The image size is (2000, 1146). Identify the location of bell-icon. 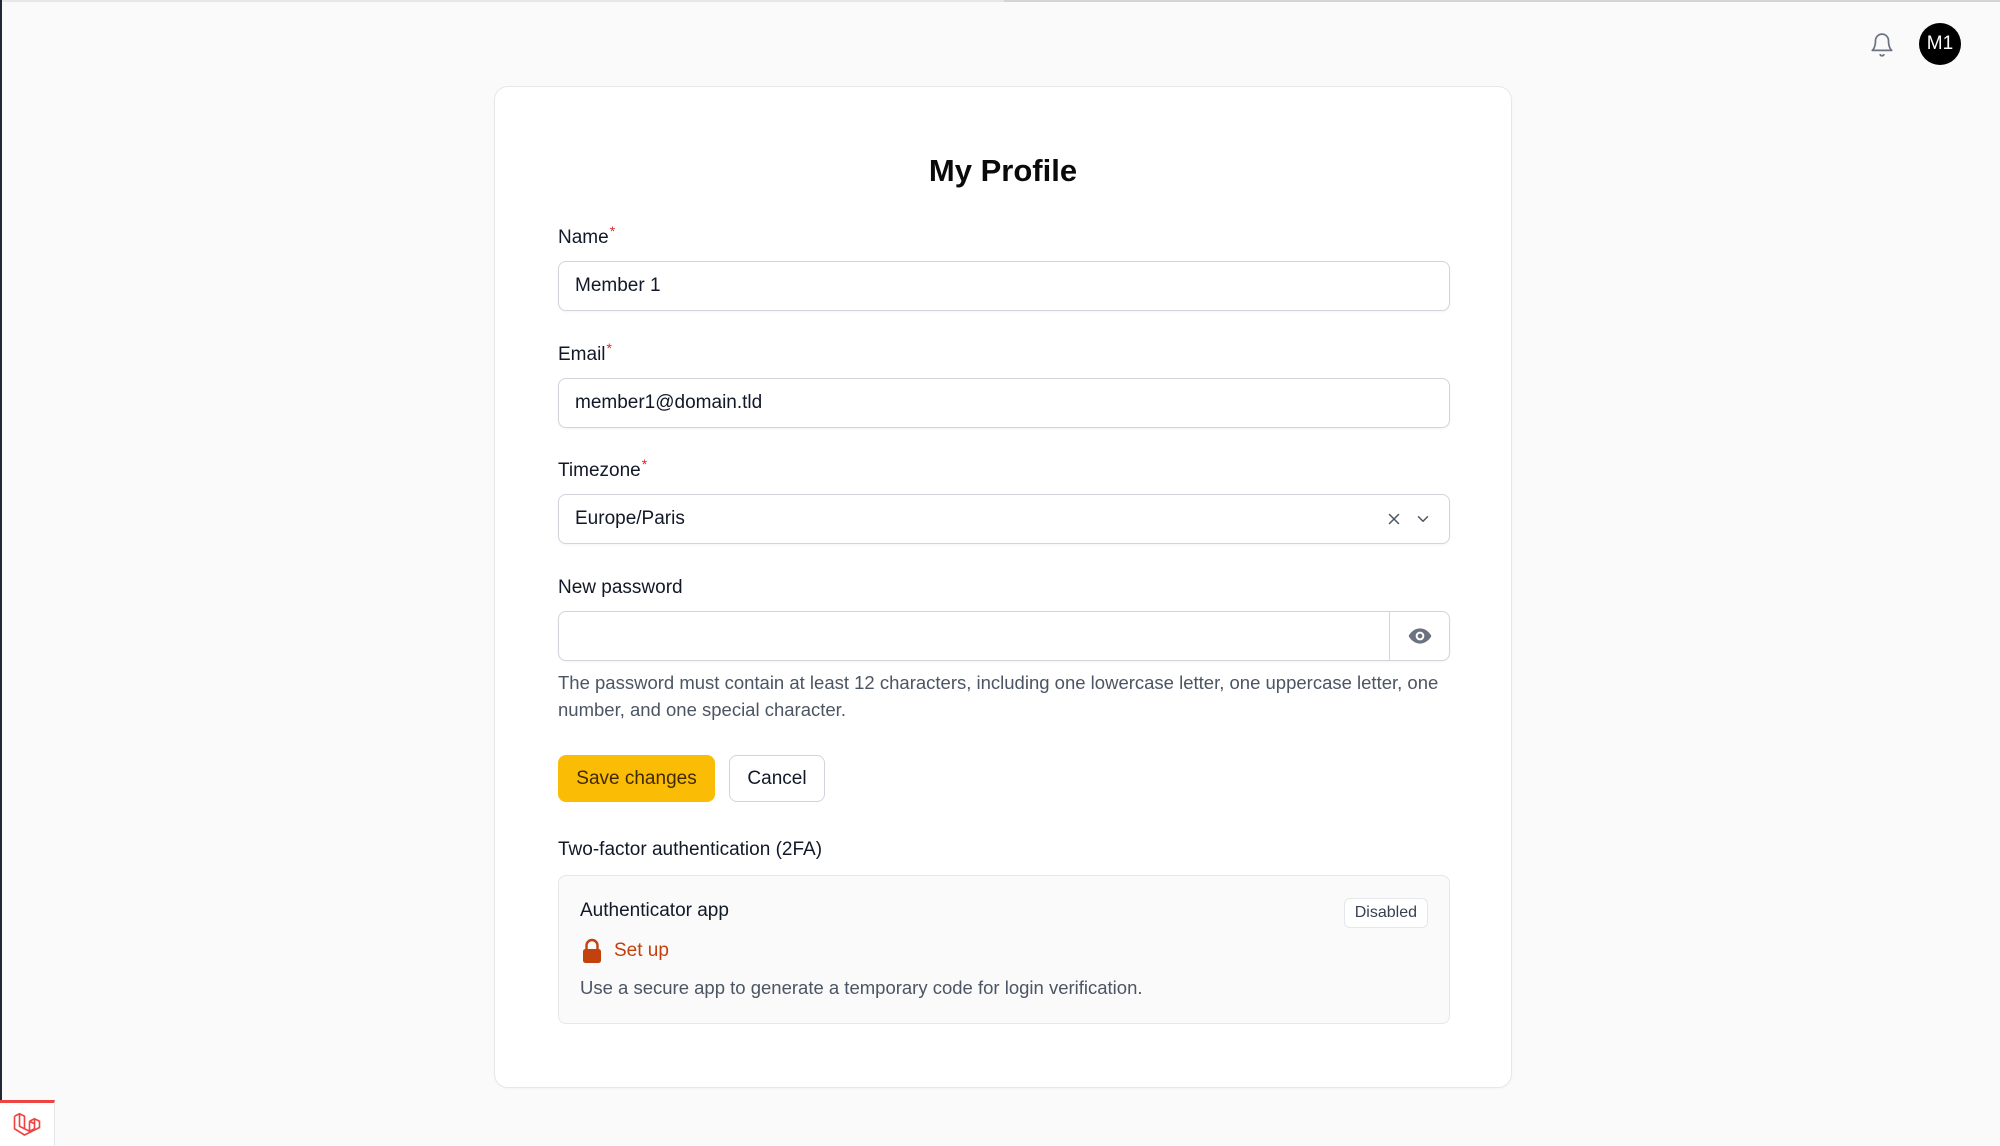
(1882, 45).